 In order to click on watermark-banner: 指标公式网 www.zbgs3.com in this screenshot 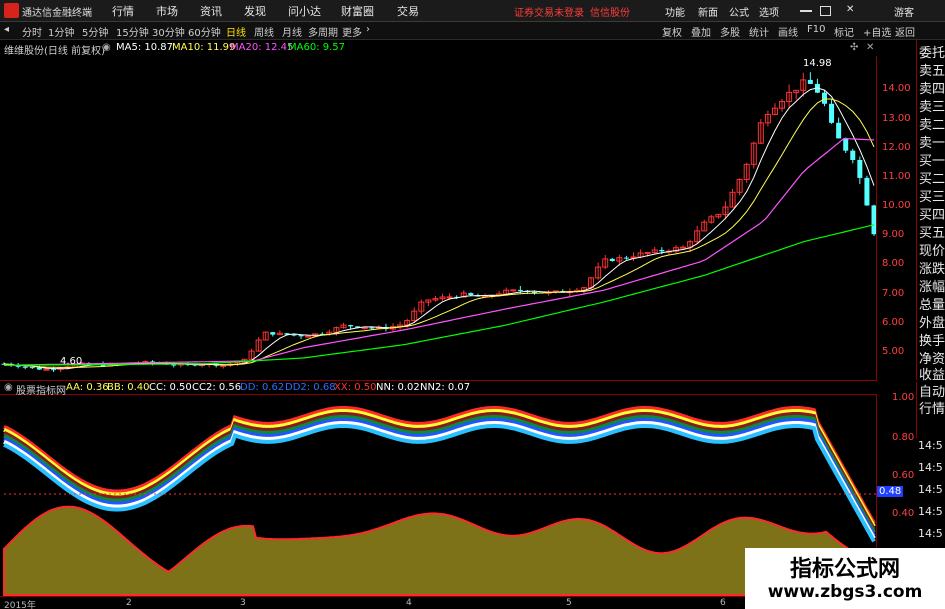, I will do `click(845, 578)`.